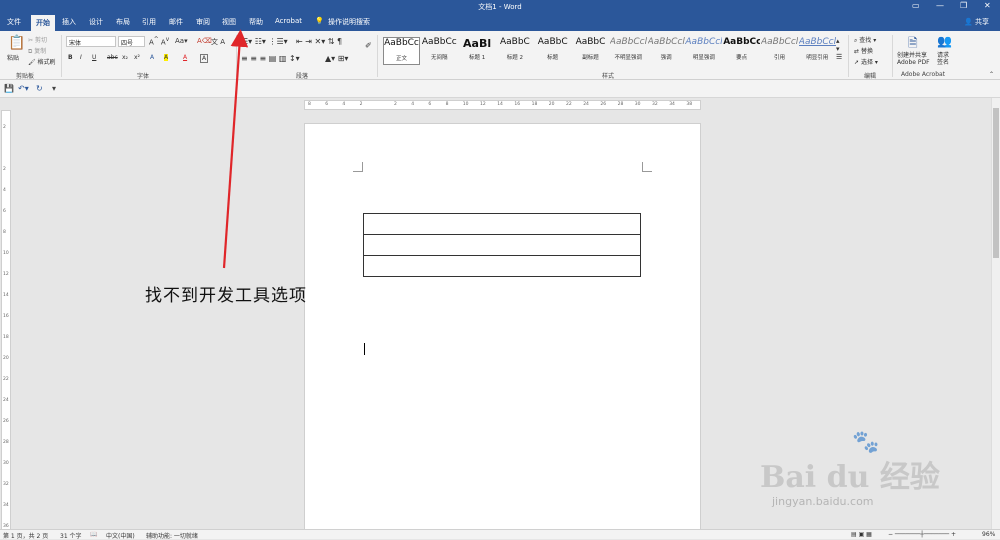 The height and width of the screenshot is (540, 1000). Describe the element at coordinates (203, 22) in the screenshot. I see `tab-review: 审阅` at that location.